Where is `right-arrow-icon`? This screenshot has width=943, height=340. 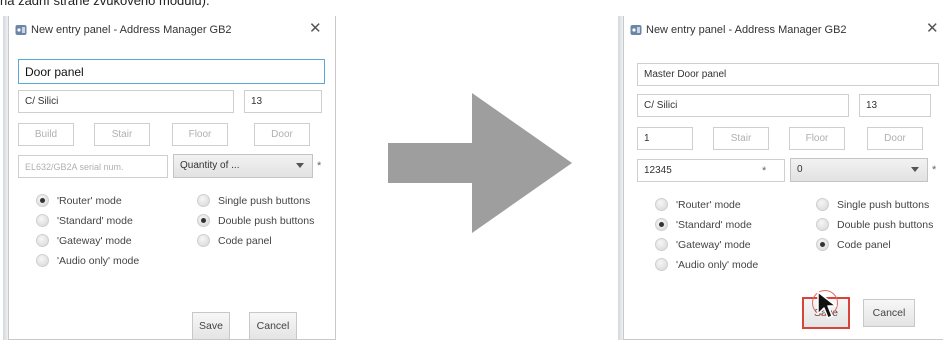
right-arrow-icon is located at coordinates (480, 163).